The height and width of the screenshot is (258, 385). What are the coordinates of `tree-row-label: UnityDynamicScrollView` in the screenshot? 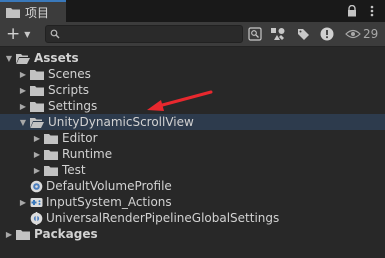 It's located at (121, 122).